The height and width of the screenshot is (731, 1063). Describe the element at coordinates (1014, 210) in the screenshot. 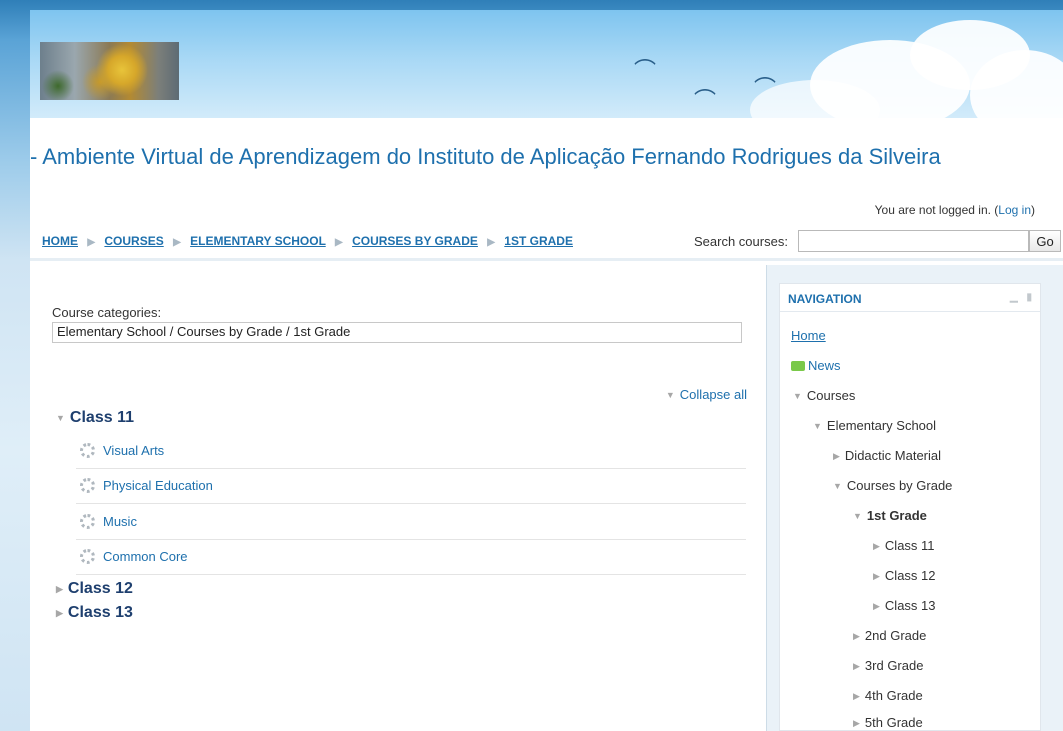

I see `login-link: Log in` at that location.